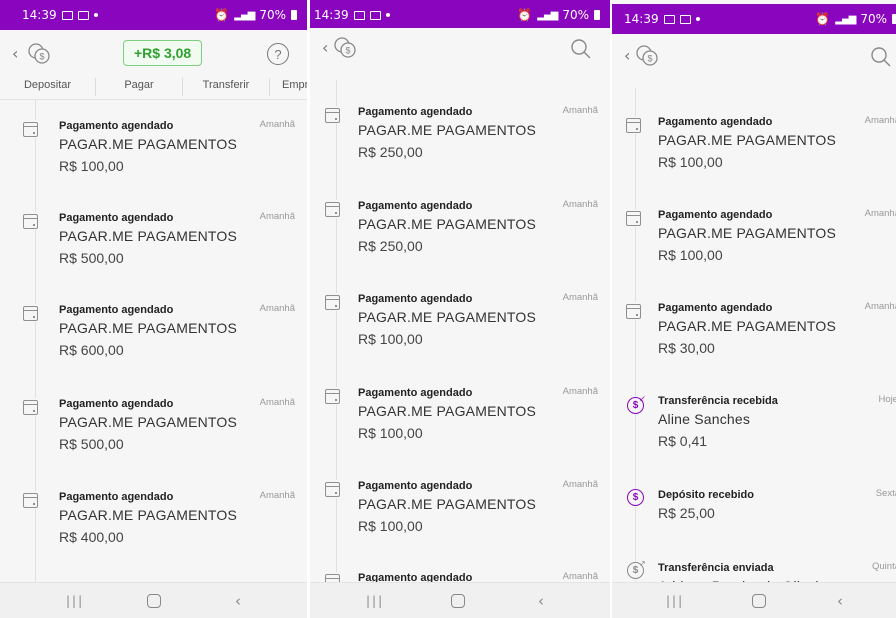 This screenshot has width=896, height=618. Describe the element at coordinates (697, 19) in the screenshot. I see `more-notifications-icon` at that location.